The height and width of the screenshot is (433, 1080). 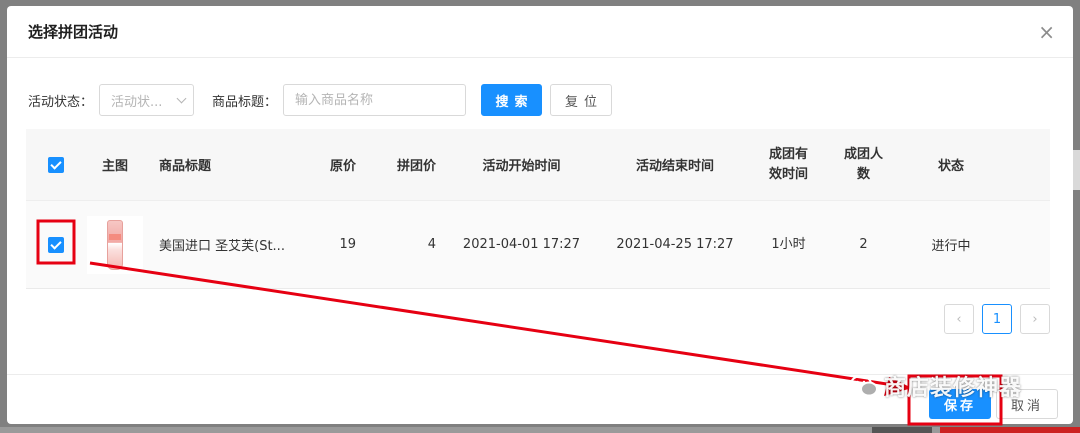 I want to click on product-image, so click(x=115, y=244).